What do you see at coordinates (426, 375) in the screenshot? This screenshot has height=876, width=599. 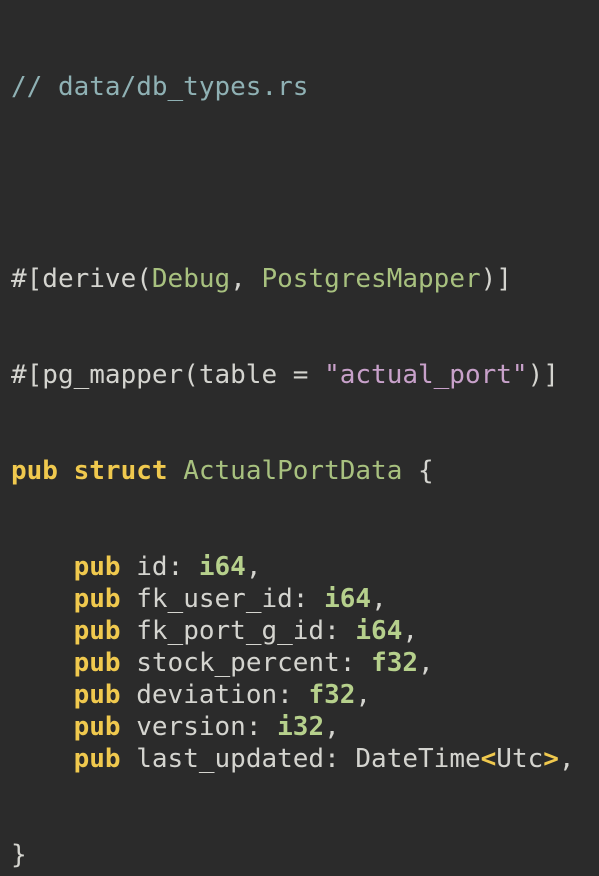 I see `table-name-string: "actual_port"` at bounding box center [426, 375].